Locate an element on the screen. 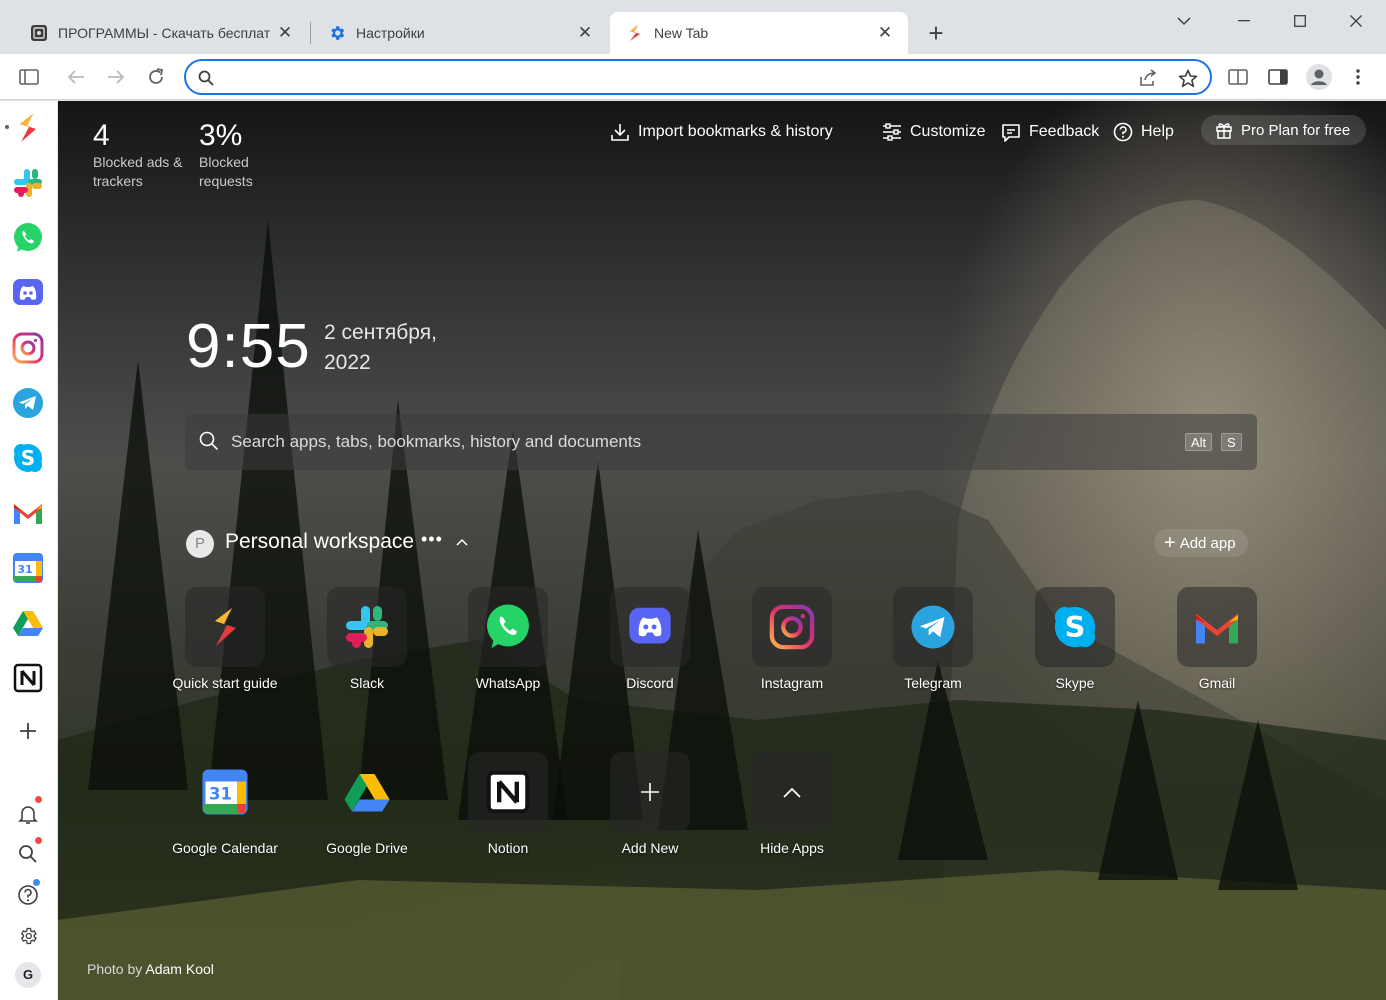 Image resolution: width=1386 pixels, height=1000 pixels. app-whatsapp: WhatsApp is located at coordinates (508, 639).